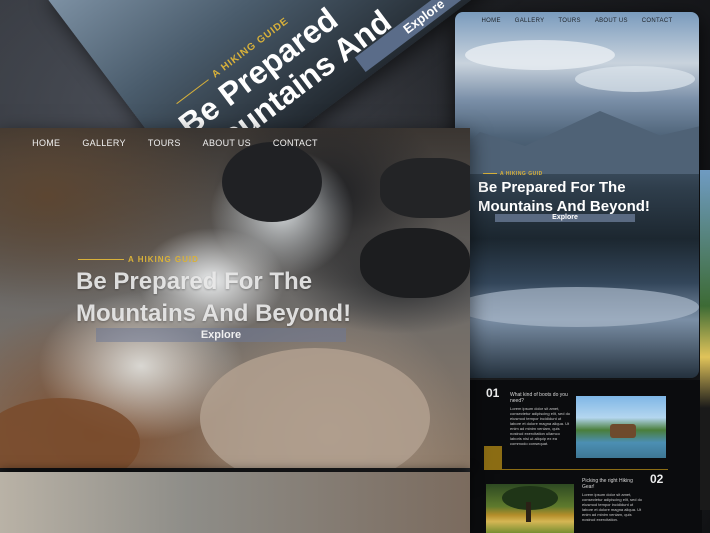  I want to click on hero-tagline: A HIKING GUID, so click(138, 259).